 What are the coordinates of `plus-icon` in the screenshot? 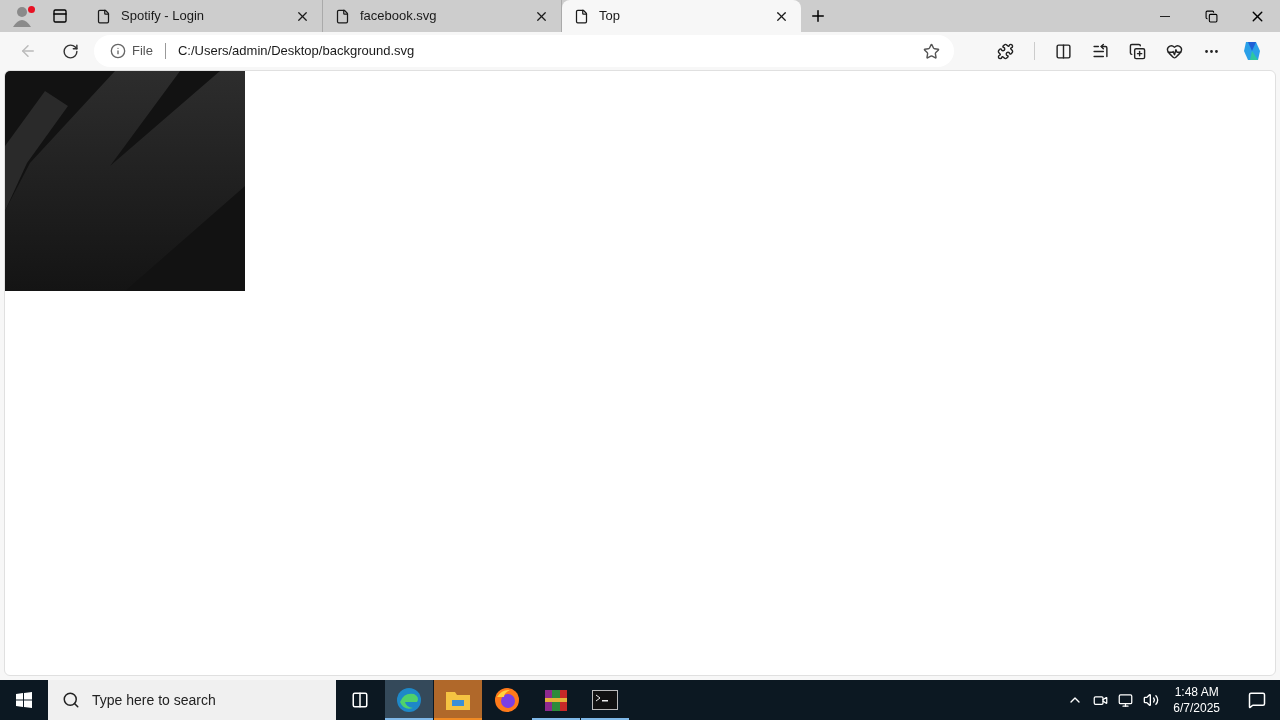 It's located at (818, 16).